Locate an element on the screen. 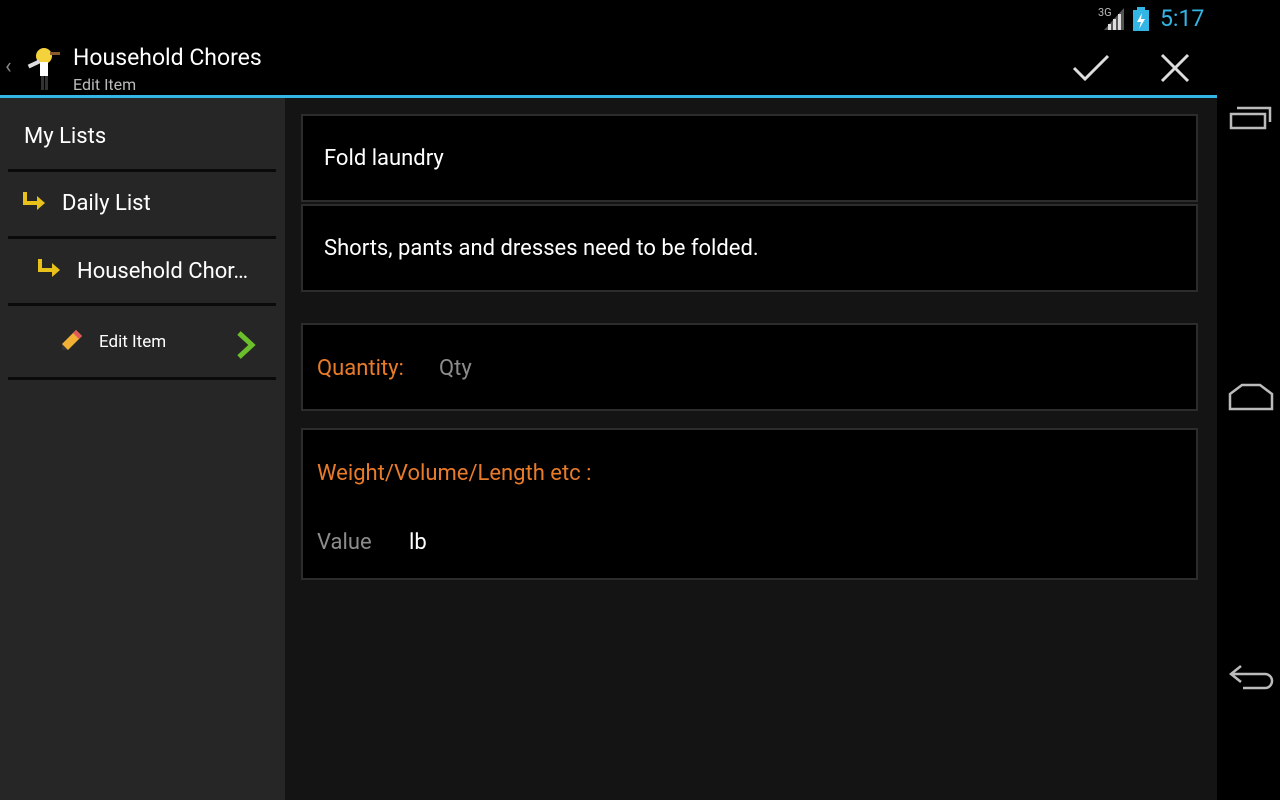 This screenshot has height=800, width=1280. close-icon is located at coordinates (1175, 68).